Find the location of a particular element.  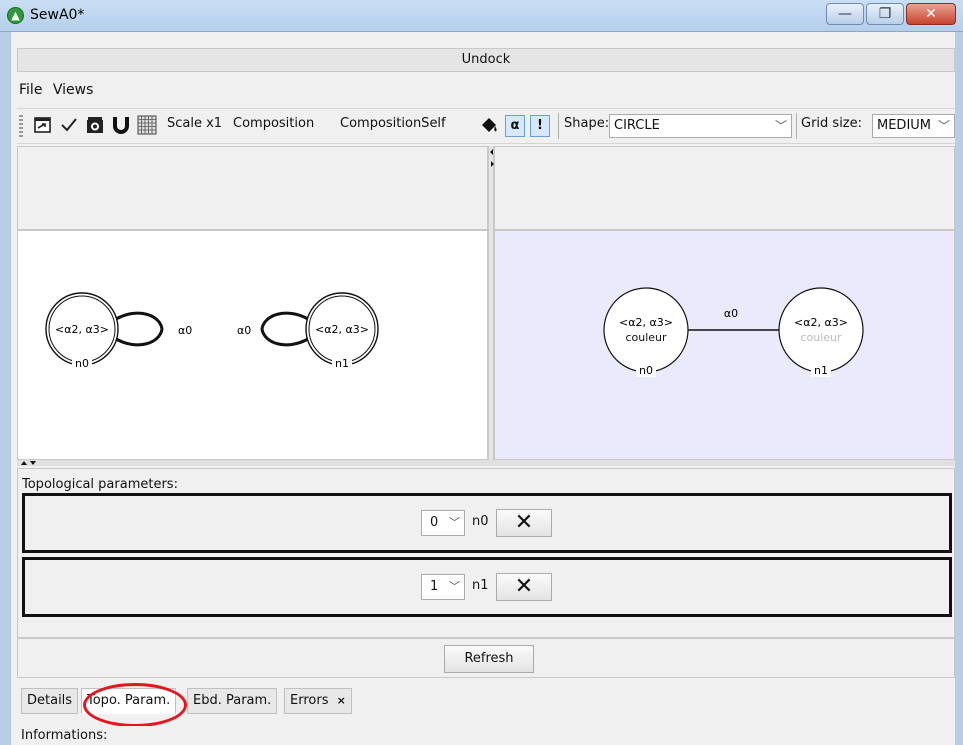

shape-select: CIRCLE ﹀ is located at coordinates (700, 126).